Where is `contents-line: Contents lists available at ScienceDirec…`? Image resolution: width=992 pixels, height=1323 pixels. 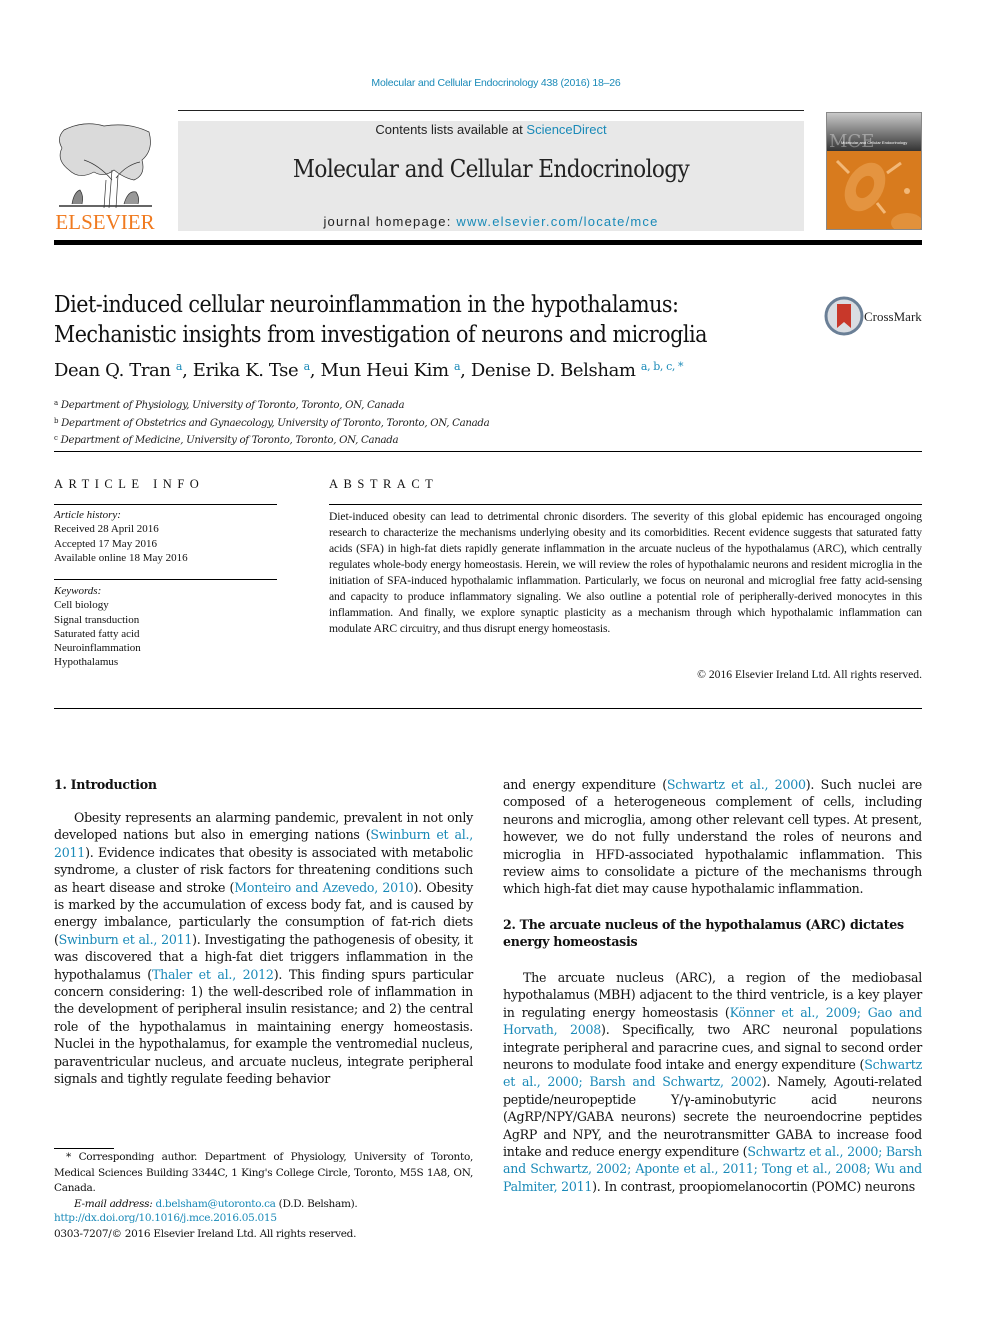 contents-line: Contents lists available at ScienceDirec… is located at coordinates (491, 129).